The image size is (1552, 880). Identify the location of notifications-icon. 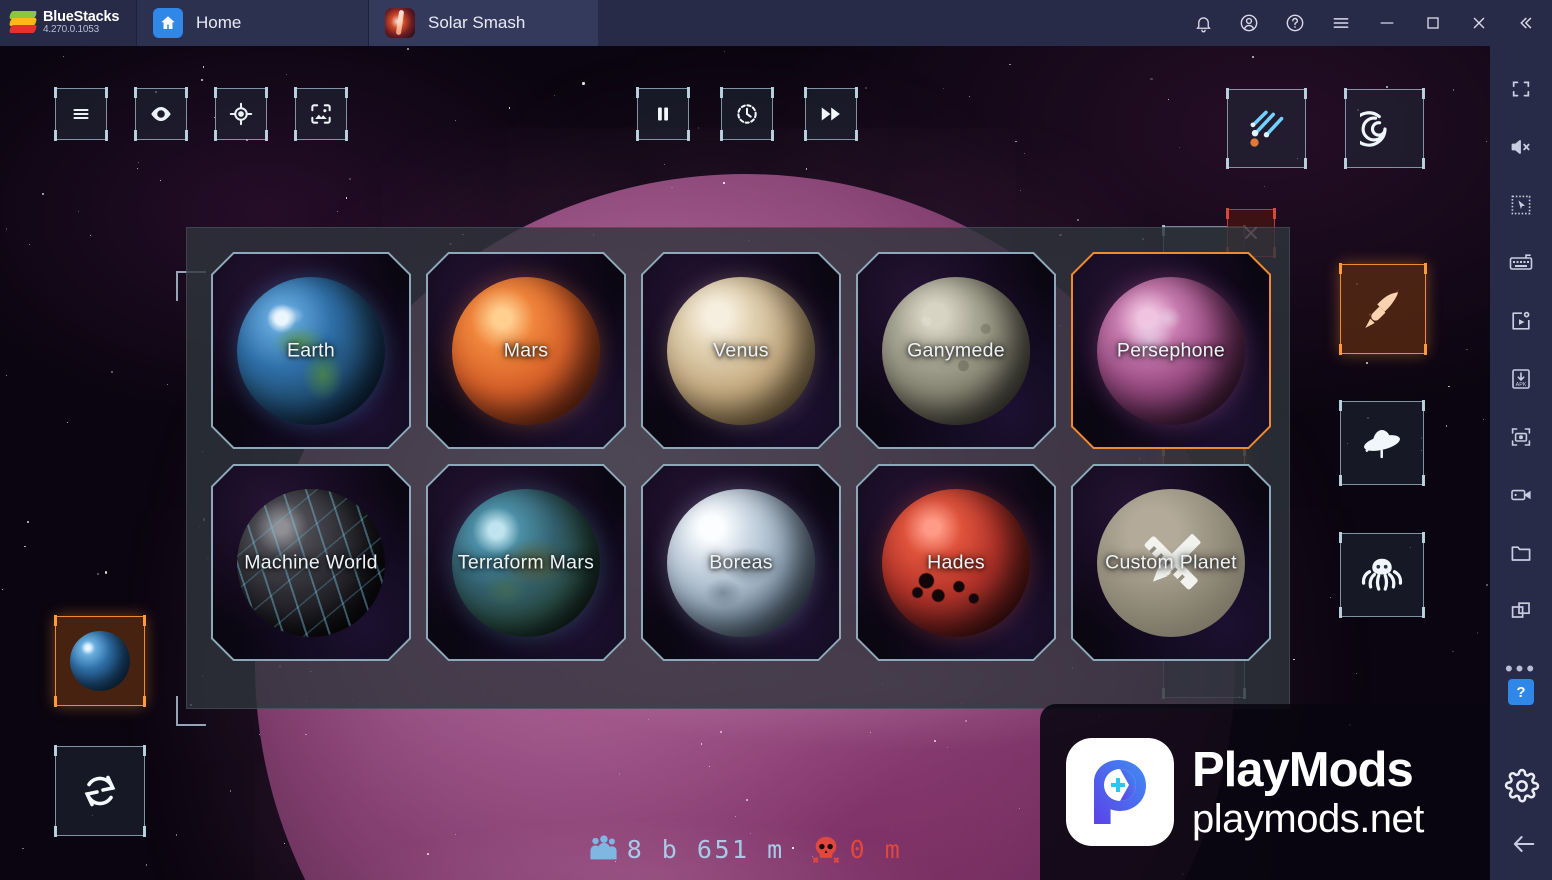
(1203, 23).